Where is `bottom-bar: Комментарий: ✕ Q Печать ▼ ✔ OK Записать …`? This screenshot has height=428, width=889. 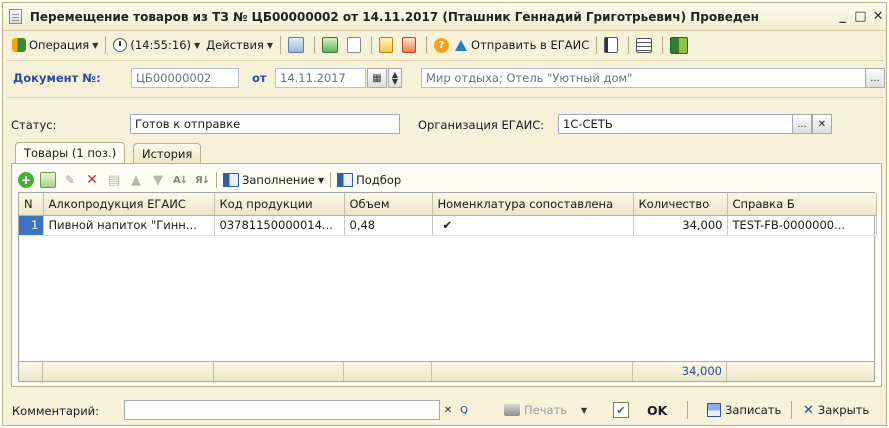
bottom-bar: Комментарий: ✕ Q Печать ▼ ✔ OK Записать … is located at coordinates (444, 410).